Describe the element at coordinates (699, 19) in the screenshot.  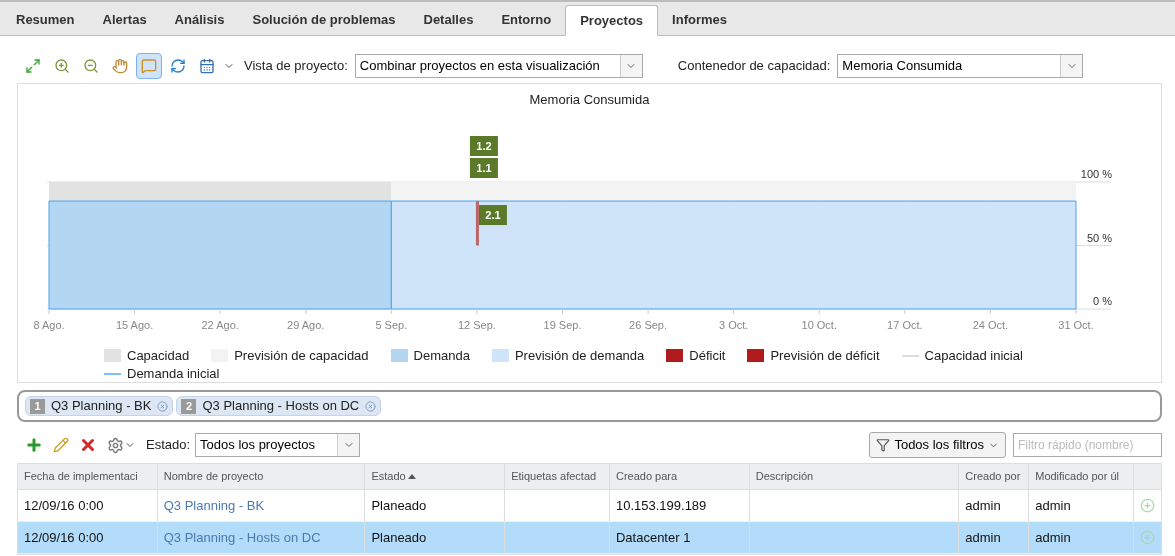
I see `tab: Informes` at that location.